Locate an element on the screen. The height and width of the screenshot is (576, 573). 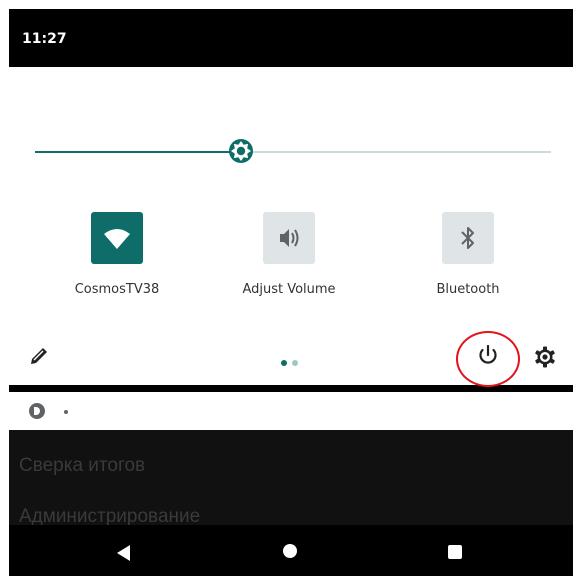
tile-bluetooth: Bluetooth is located at coordinates (468, 254).